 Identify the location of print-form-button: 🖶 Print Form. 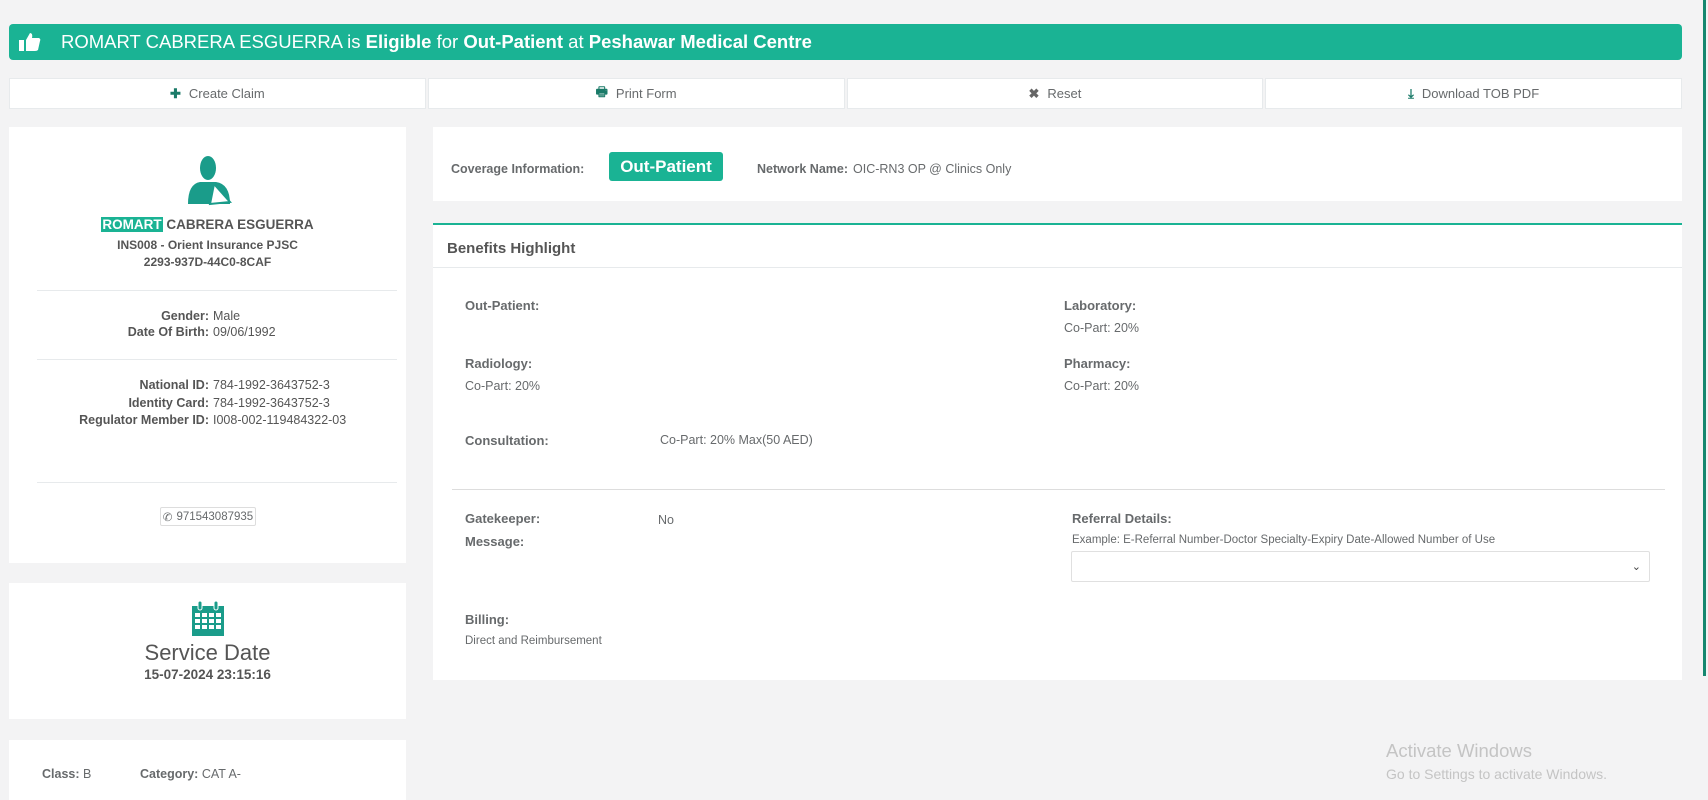
(636, 93).